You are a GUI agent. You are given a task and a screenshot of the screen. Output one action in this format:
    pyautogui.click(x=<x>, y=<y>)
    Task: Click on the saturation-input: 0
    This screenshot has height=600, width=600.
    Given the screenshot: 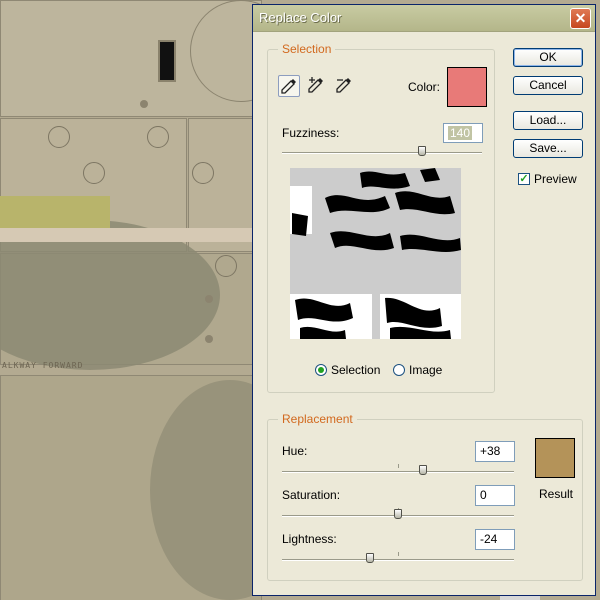 What is the action you would take?
    pyautogui.click(x=495, y=495)
    